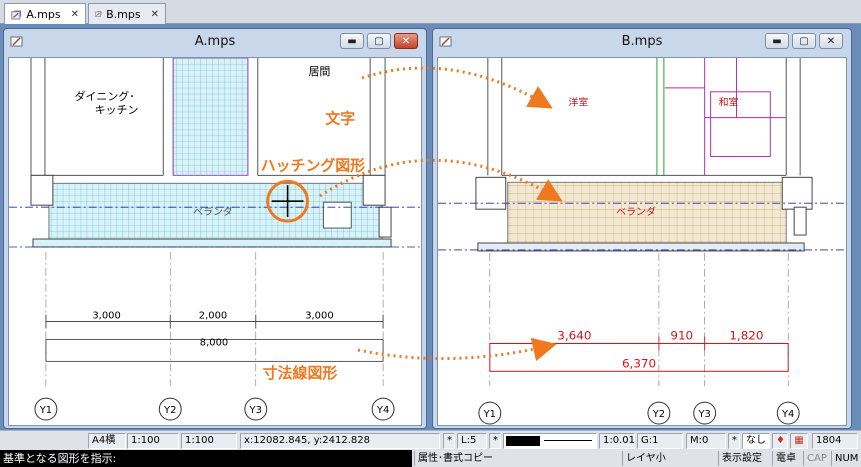 Image resolution: width=861 pixels, height=467 pixels. I want to click on scale-primary: 1:100, so click(153, 441).